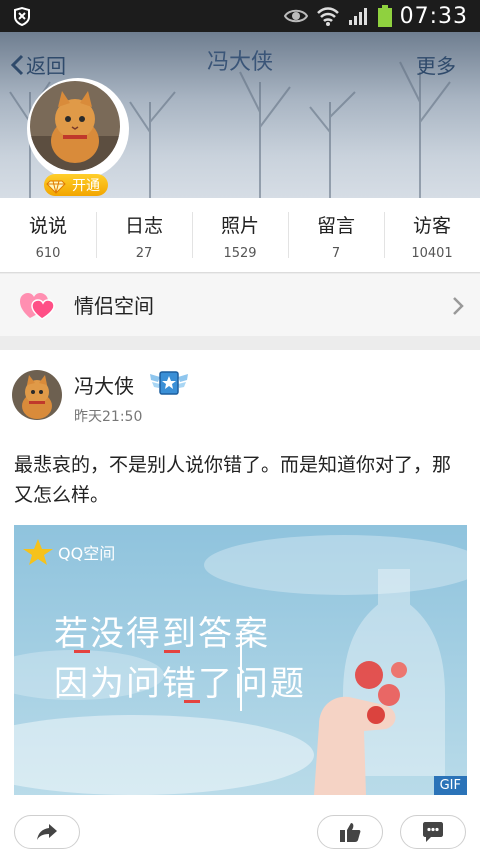  I want to click on stat-count: 7, so click(336, 253).